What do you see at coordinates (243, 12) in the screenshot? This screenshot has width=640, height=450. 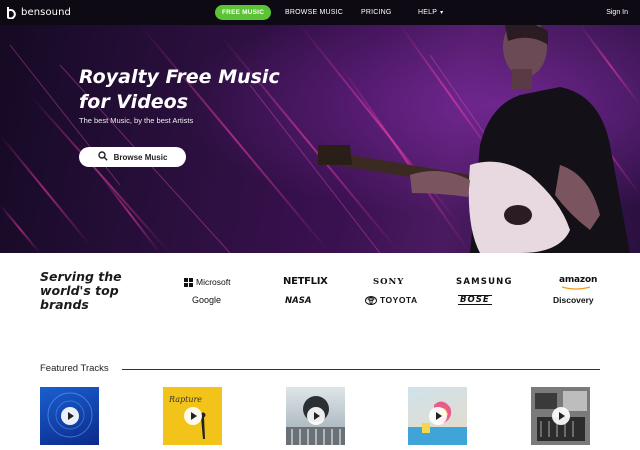 I see `nav-free-music: FREE MUSIC` at bounding box center [243, 12].